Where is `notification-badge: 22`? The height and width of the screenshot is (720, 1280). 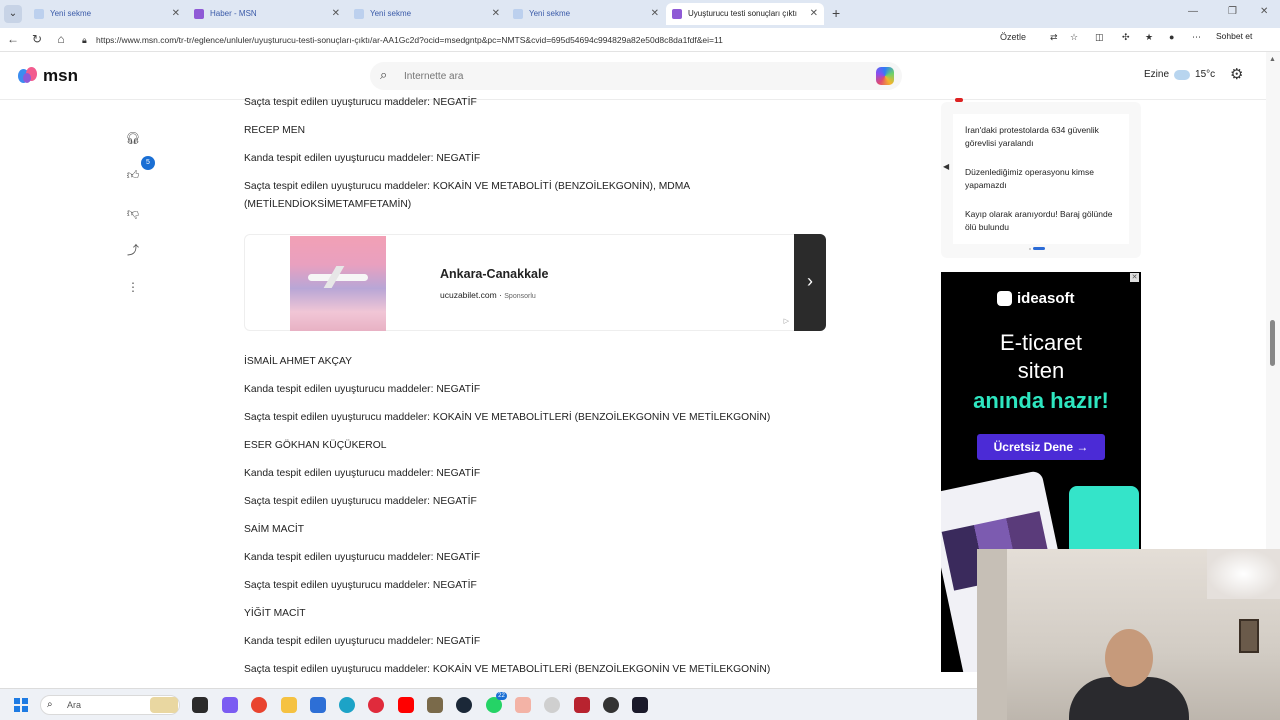 notification-badge: 22 is located at coordinates (501, 696).